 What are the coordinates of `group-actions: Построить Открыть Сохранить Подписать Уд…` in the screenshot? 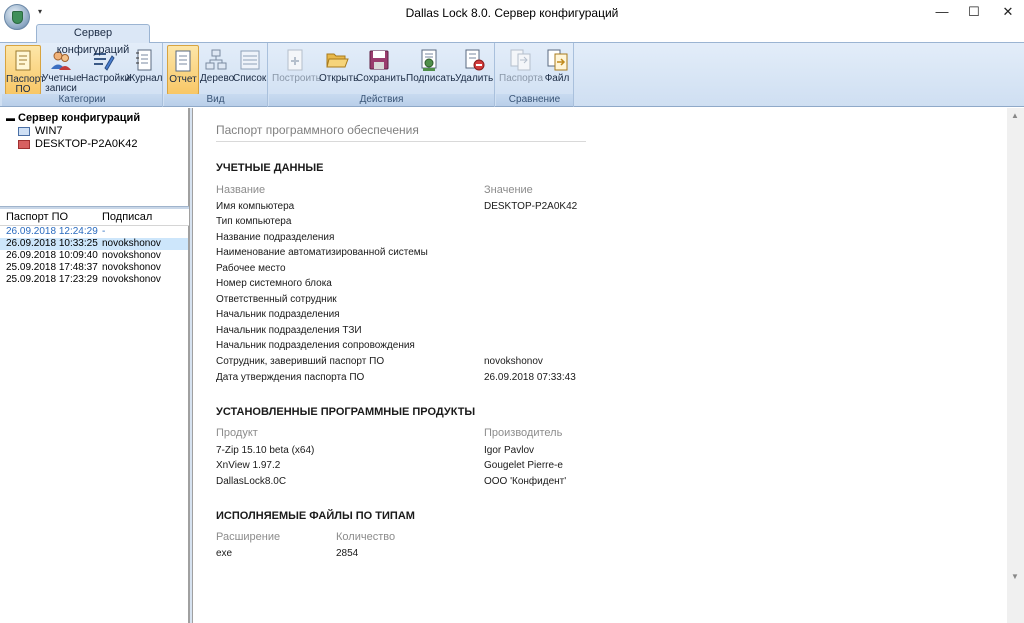 It's located at (382, 75).